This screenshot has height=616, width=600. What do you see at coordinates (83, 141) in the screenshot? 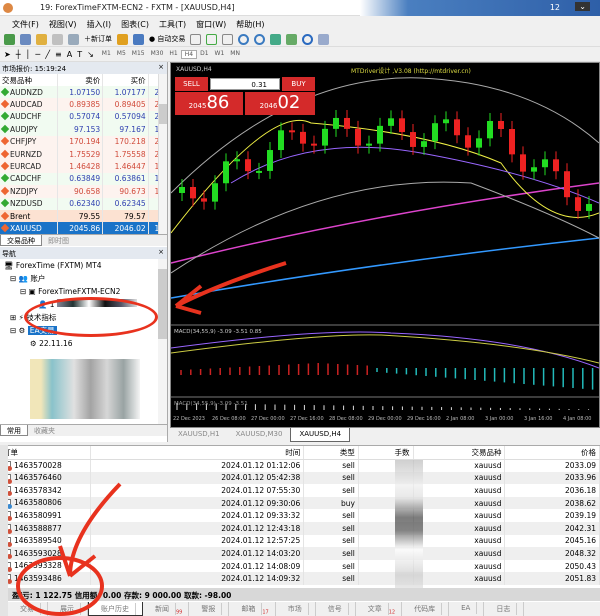
I see `market-watch-row: CHFJPY170.194170.21824` at bounding box center [83, 141].